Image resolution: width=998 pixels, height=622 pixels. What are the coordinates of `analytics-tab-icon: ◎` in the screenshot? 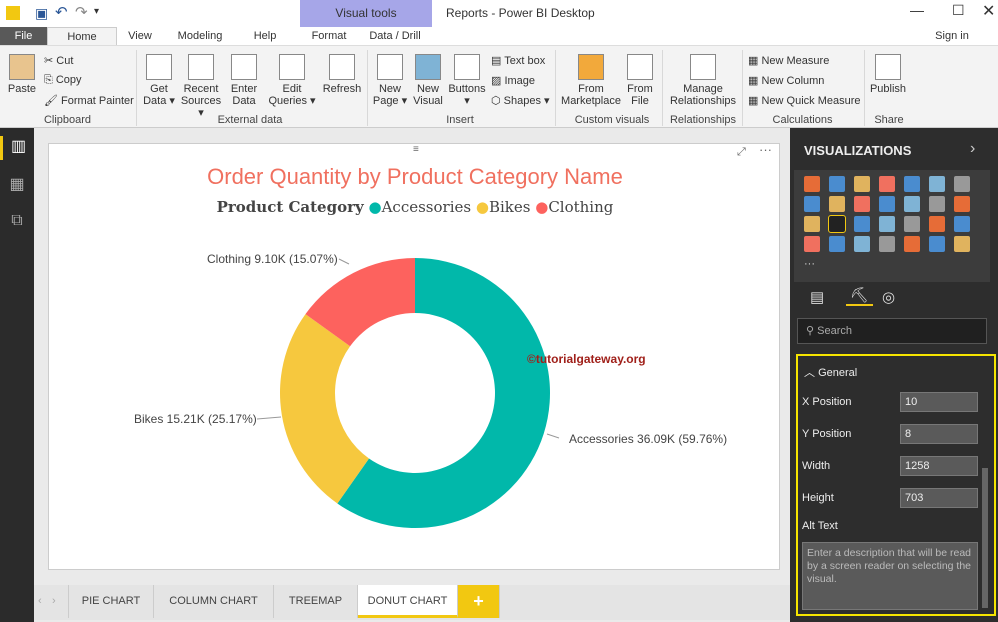 It's located at (888, 297).